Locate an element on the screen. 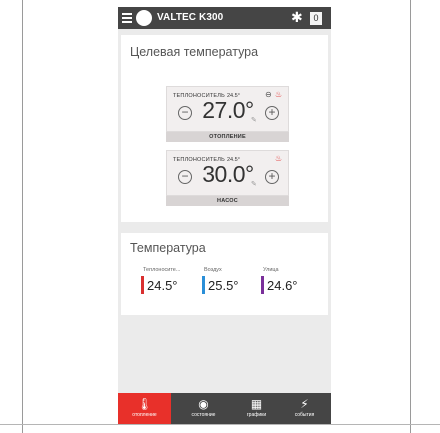  pump-tile-footer: НАСОС is located at coordinates (227, 201).